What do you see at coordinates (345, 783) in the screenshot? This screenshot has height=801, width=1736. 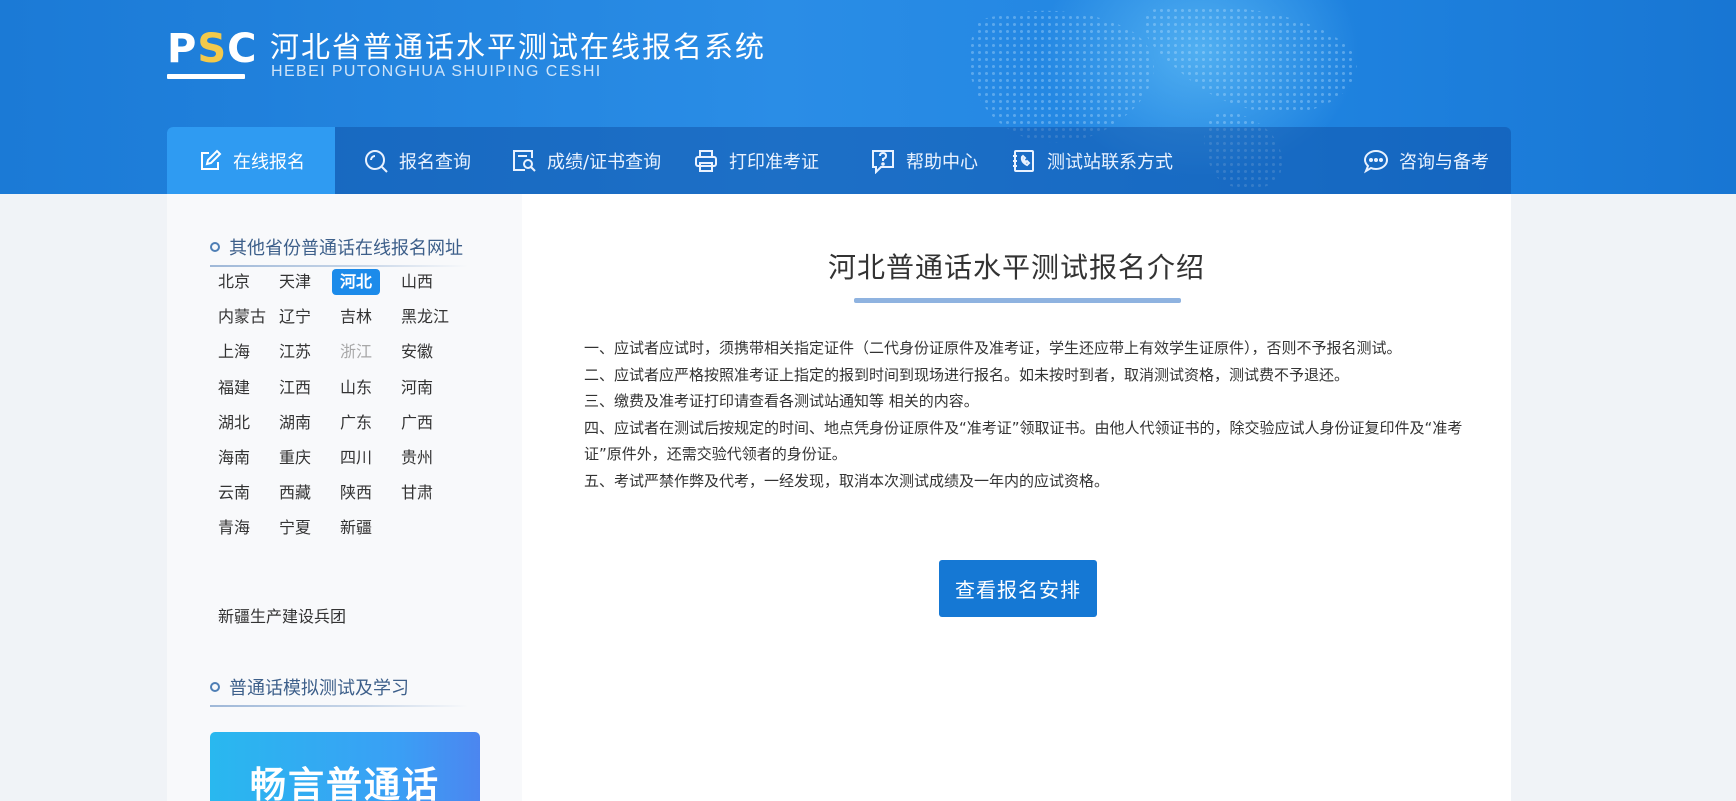 I see `banner-text: 畅言普通话` at bounding box center [345, 783].